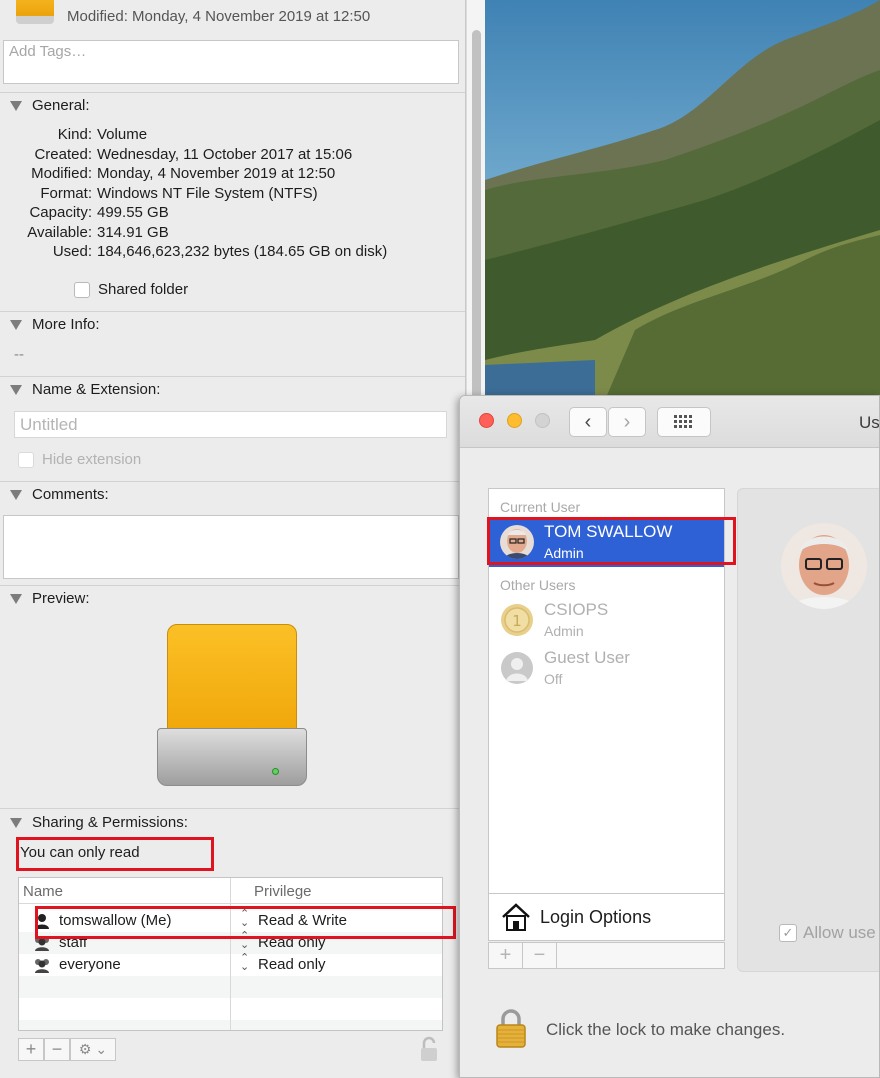 The width and height of the screenshot is (880, 1078). I want to click on drive-icon, so click(35, 12).